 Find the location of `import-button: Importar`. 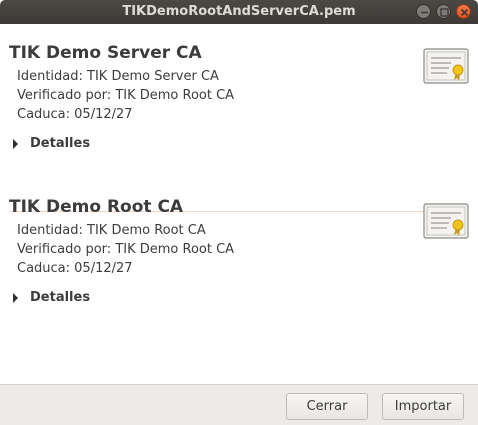

import-button: Importar is located at coordinates (423, 406).